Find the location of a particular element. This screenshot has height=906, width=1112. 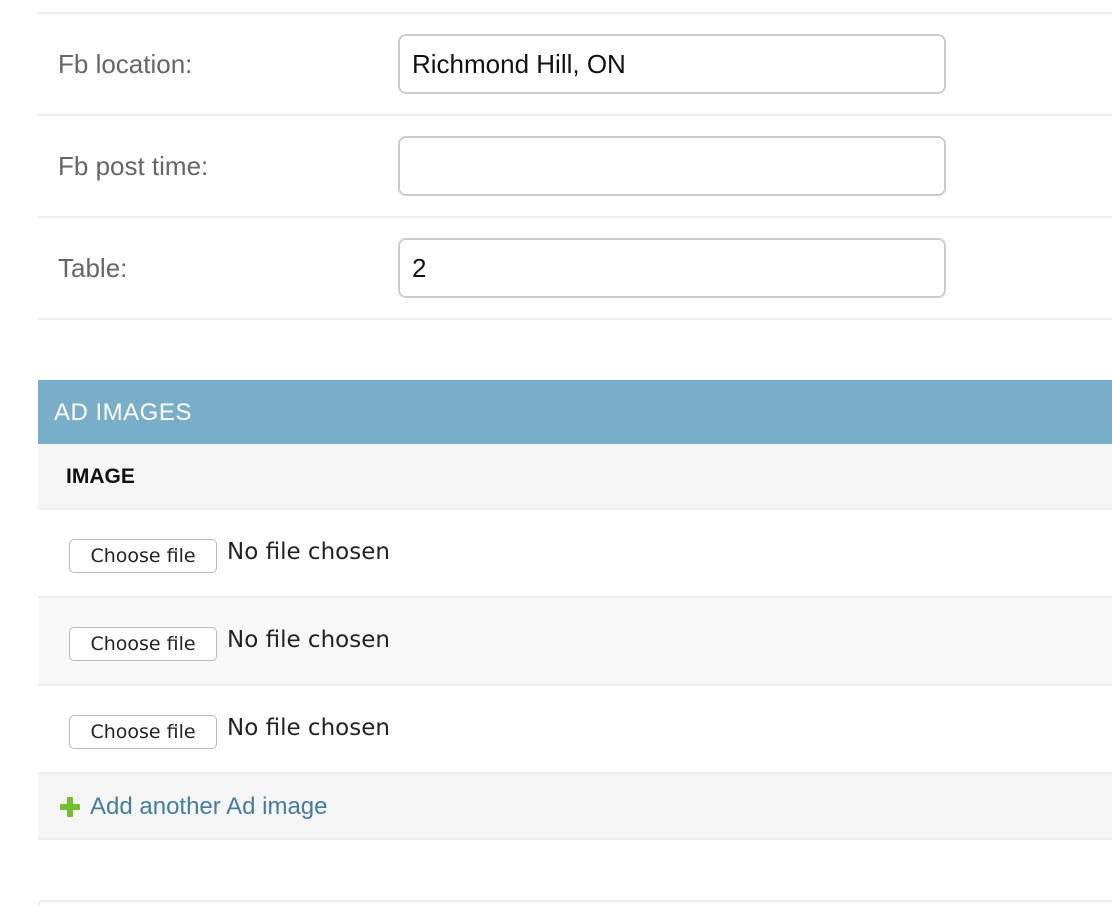

table-input is located at coordinates (672, 268).